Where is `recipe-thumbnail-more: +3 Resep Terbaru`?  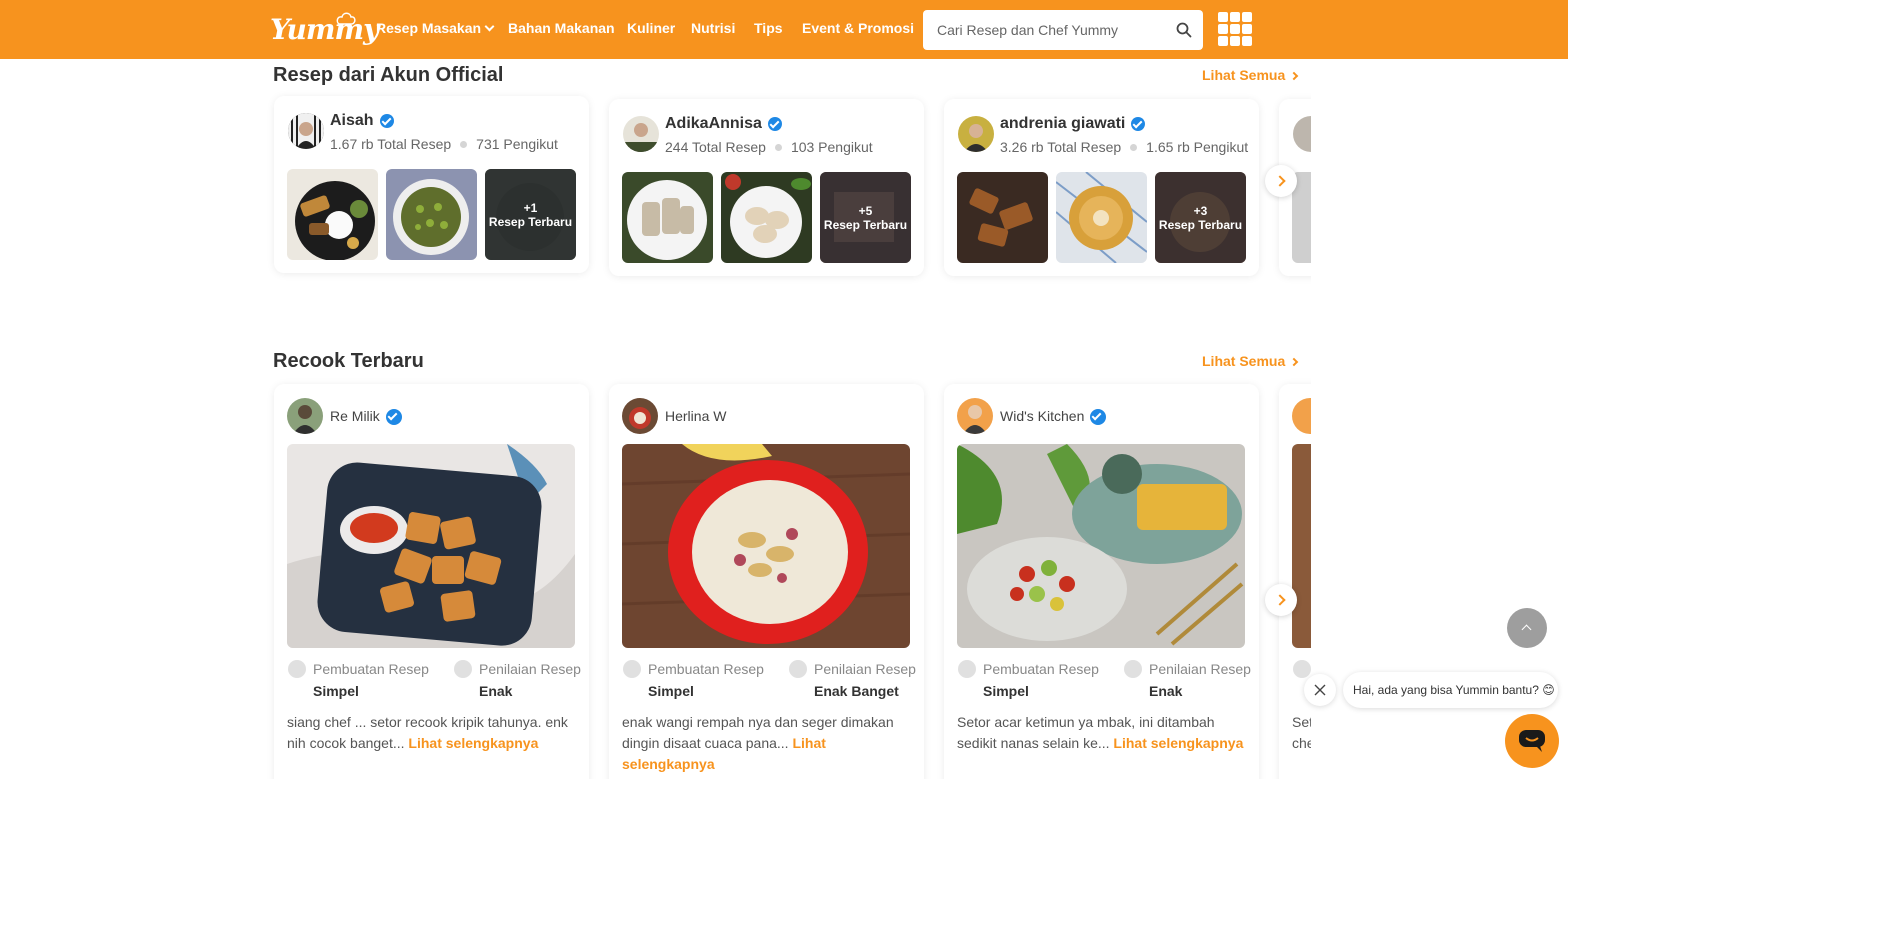
recipe-thumbnail-more: +3 Resep Terbaru is located at coordinates (1200, 217).